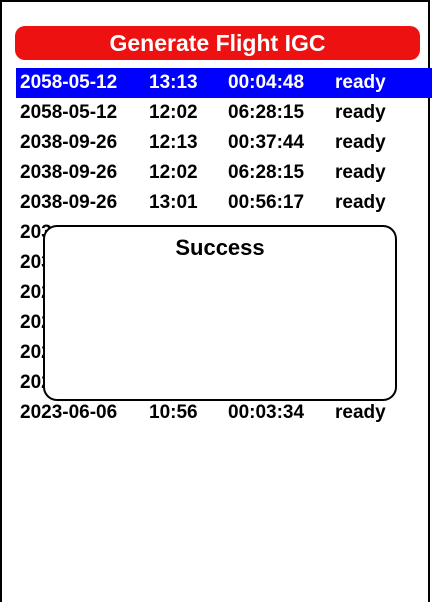 The width and height of the screenshot is (432, 602). What do you see at coordinates (266, 82) in the screenshot?
I see `flight-duration: 00:04:48` at bounding box center [266, 82].